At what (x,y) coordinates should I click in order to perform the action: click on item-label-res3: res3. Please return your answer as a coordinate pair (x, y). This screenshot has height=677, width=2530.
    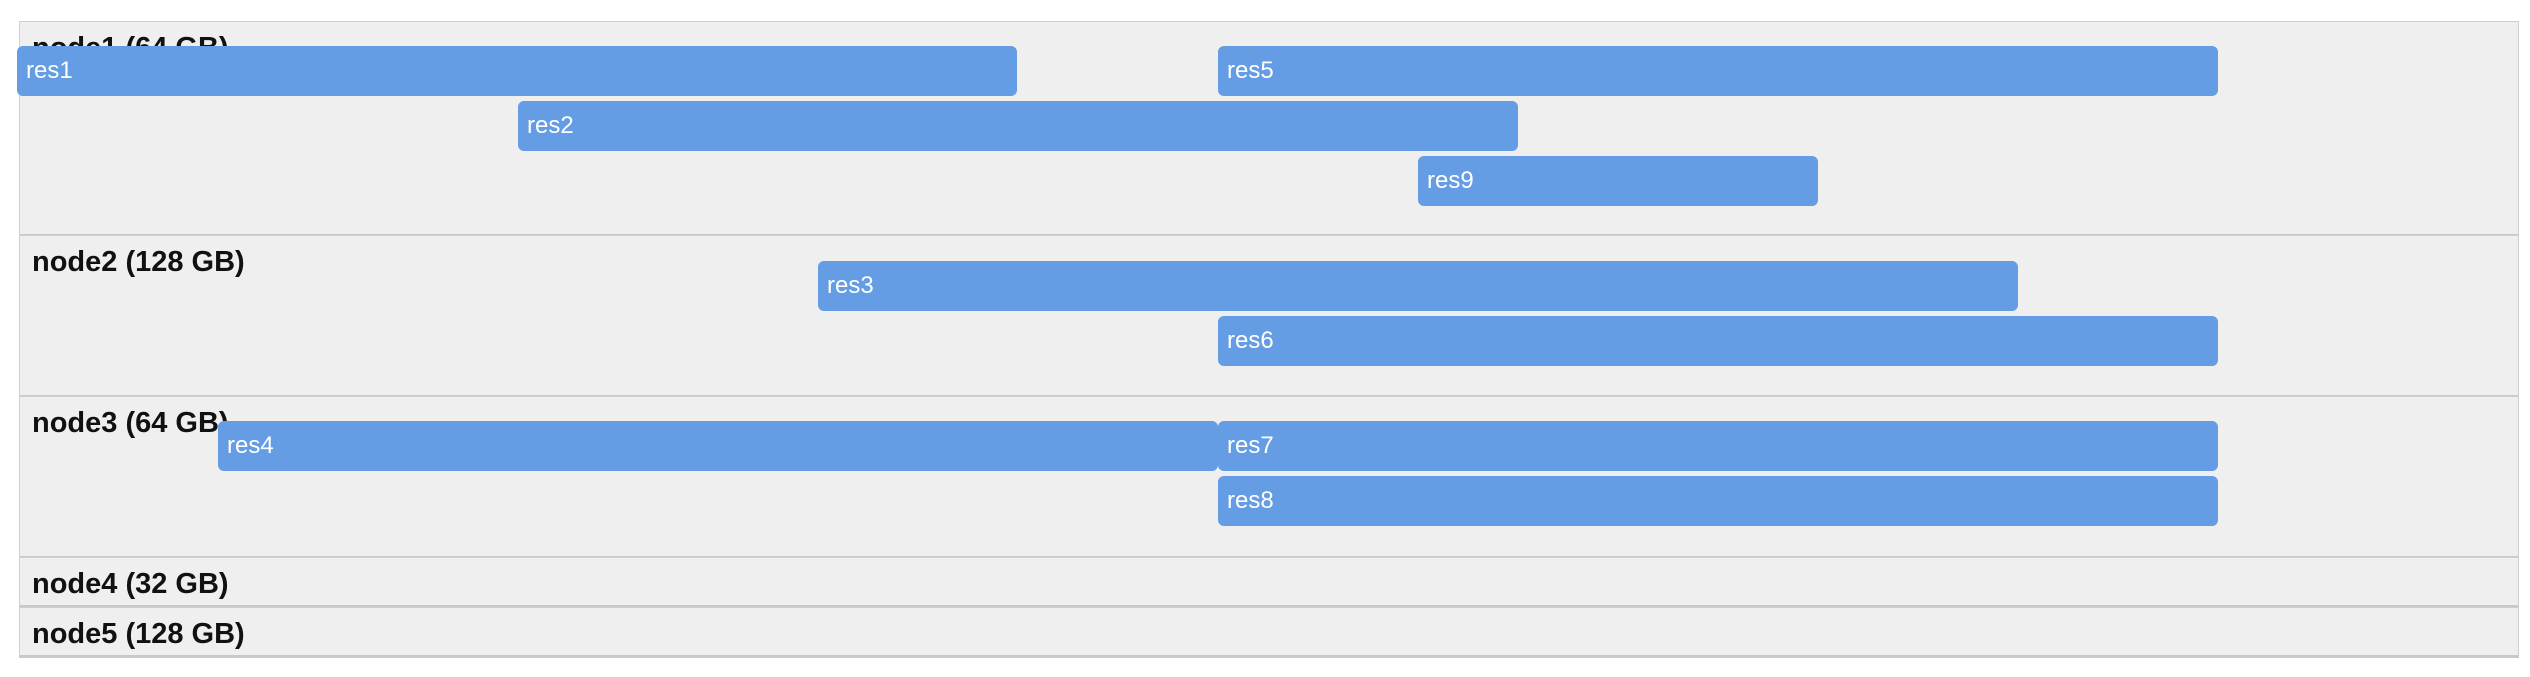
    Looking at the image, I should click on (850, 285).